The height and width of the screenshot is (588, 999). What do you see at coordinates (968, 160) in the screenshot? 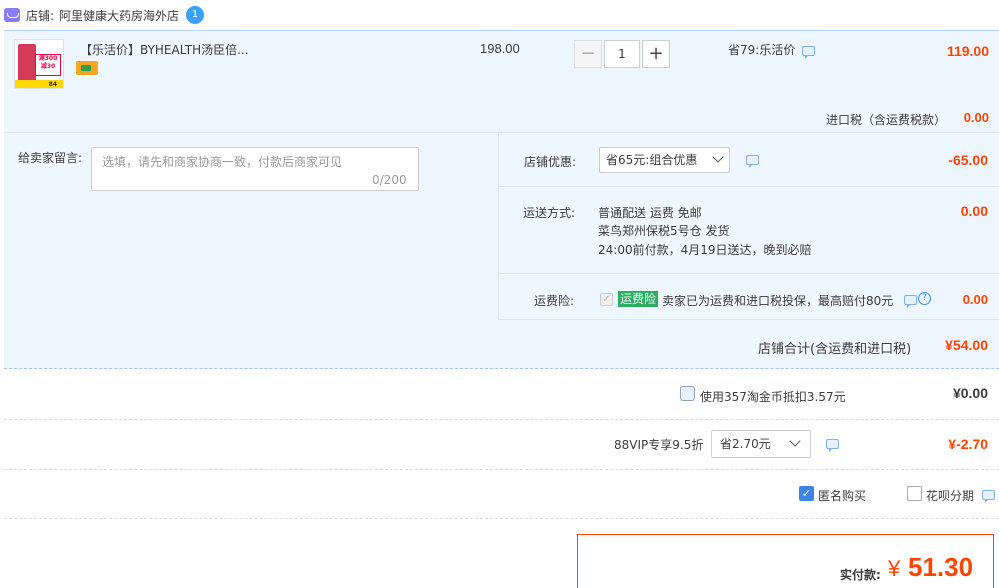
I see `shop-discount-value: -65.00` at bounding box center [968, 160].